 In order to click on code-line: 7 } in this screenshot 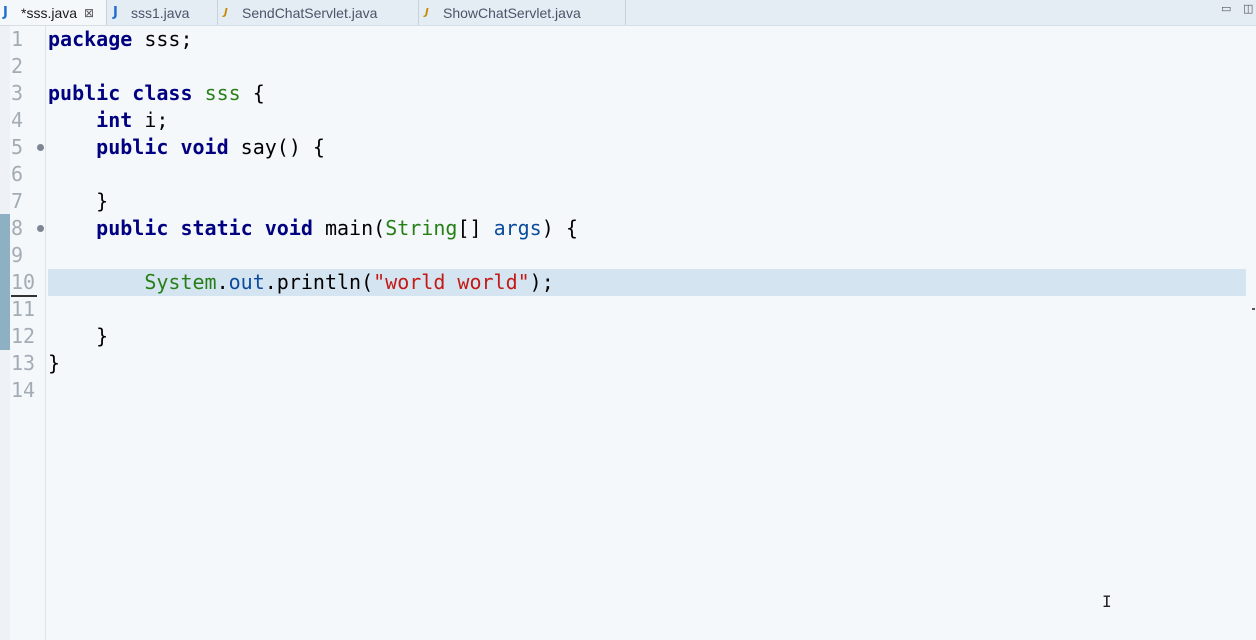, I will do `click(628, 201)`.